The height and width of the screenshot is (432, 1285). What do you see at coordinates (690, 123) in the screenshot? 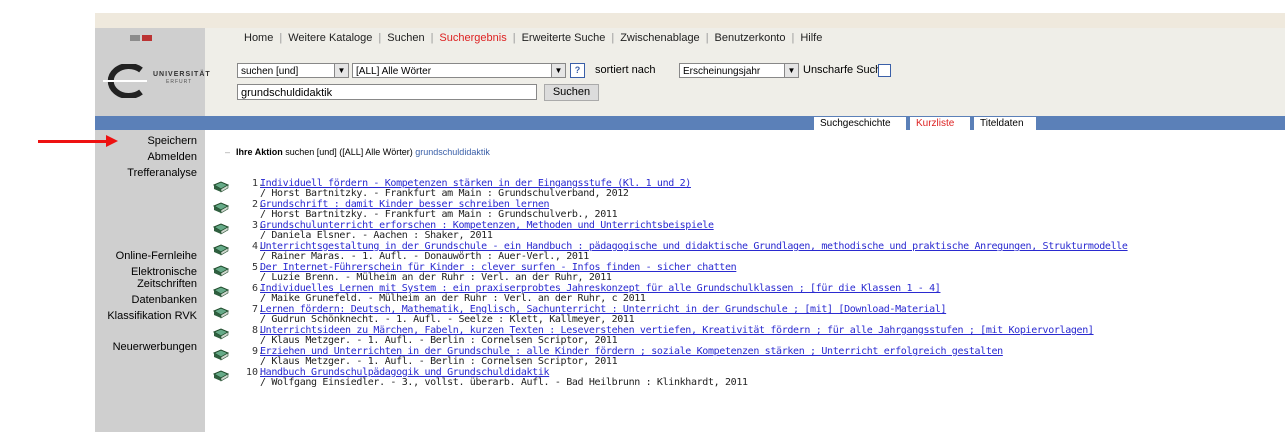
I see `tab-bar` at bounding box center [690, 123].